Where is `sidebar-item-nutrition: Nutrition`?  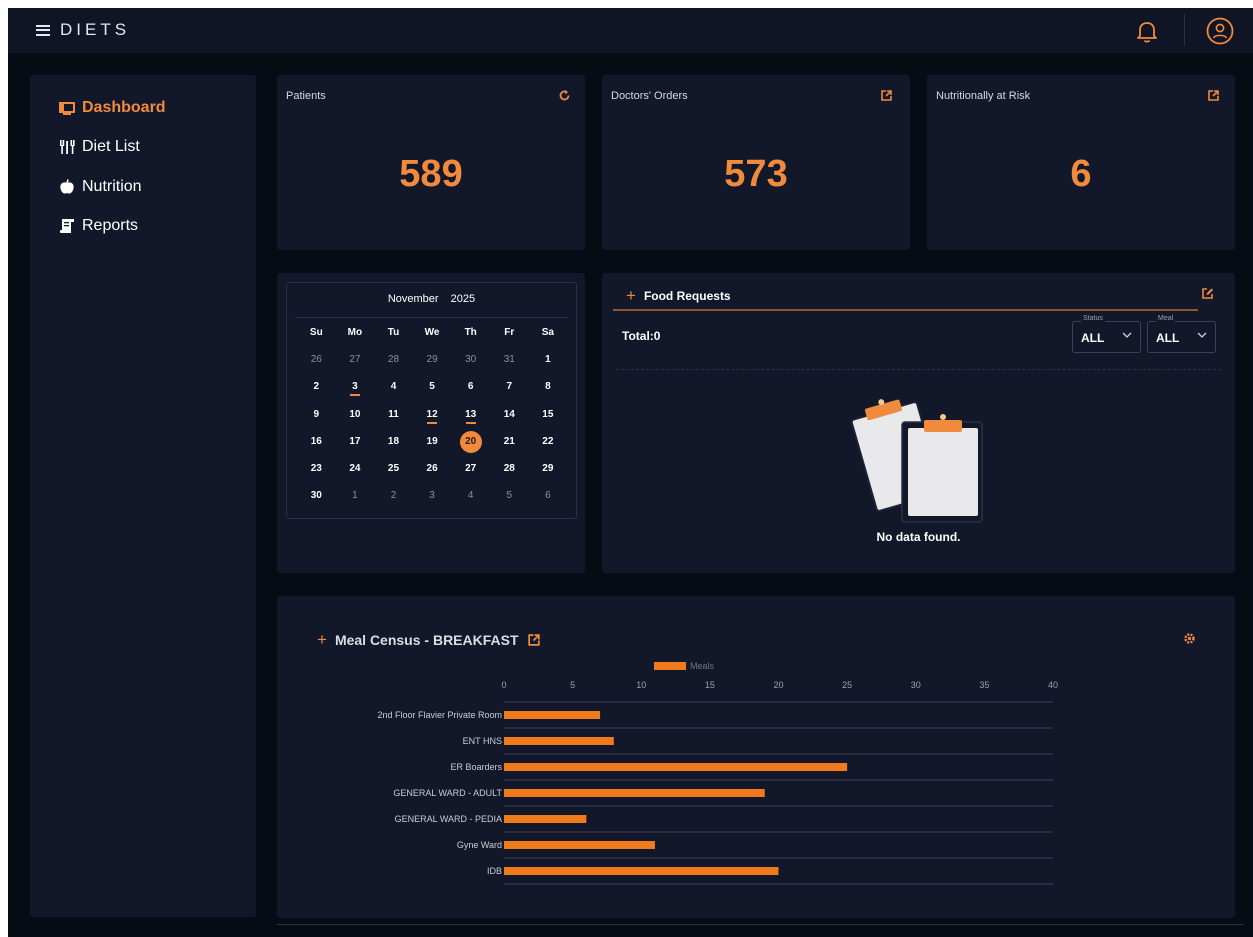
sidebar-item-nutrition: Nutrition is located at coordinates (100, 187).